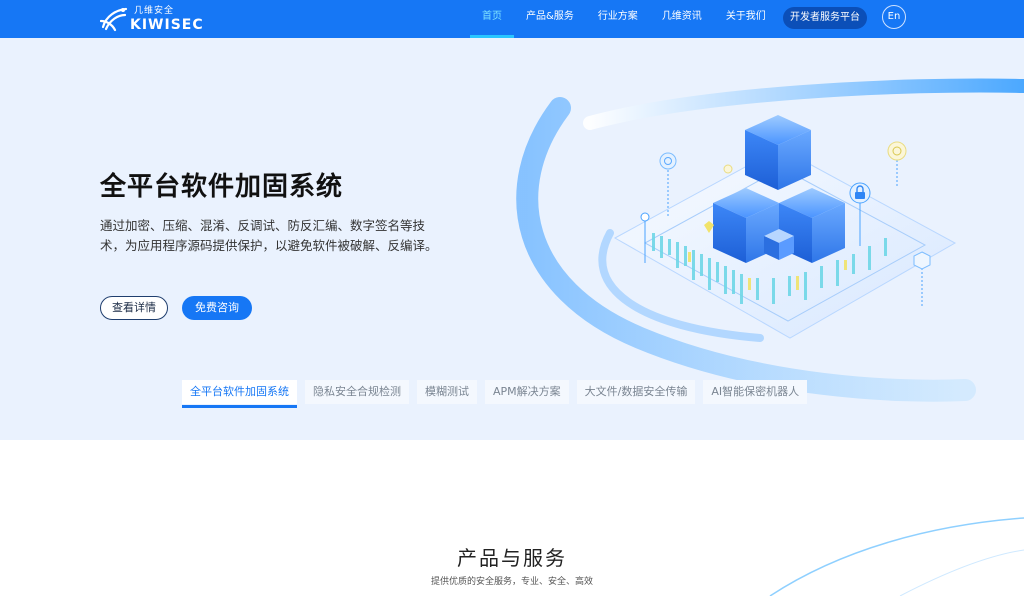  What do you see at coordinates (134, 308) in the screenshot?
I see `view-details-button: 查看详情` at bounding box center [134, 308].